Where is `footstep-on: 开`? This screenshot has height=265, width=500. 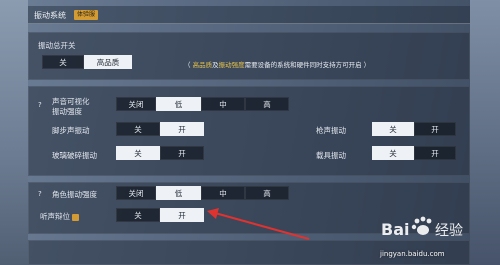
footstep-on: 开 is located at coordinates (182, 129).